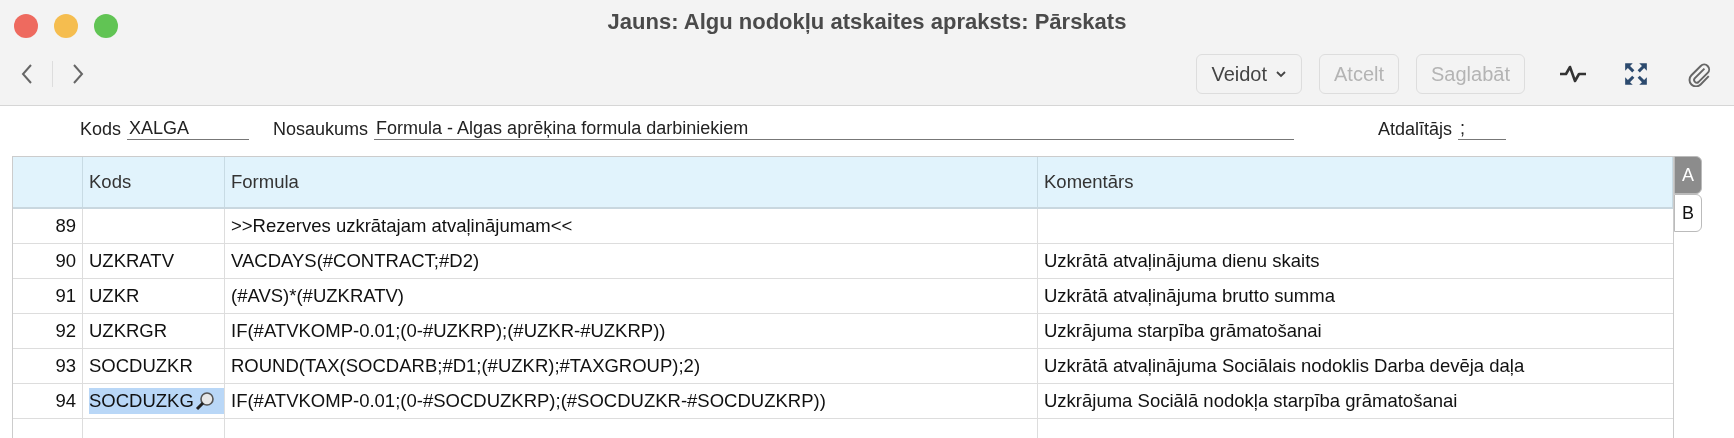  I want to click on back-icon, so click(27, 74).